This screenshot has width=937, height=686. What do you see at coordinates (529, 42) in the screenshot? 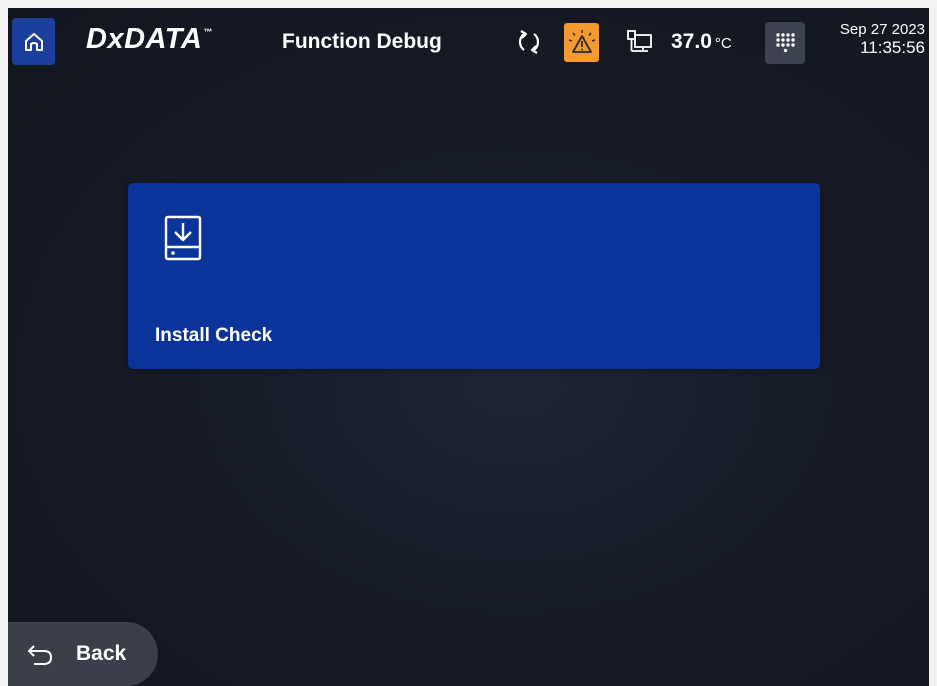
I see `sync-icon` at bounding box center [529, 42].